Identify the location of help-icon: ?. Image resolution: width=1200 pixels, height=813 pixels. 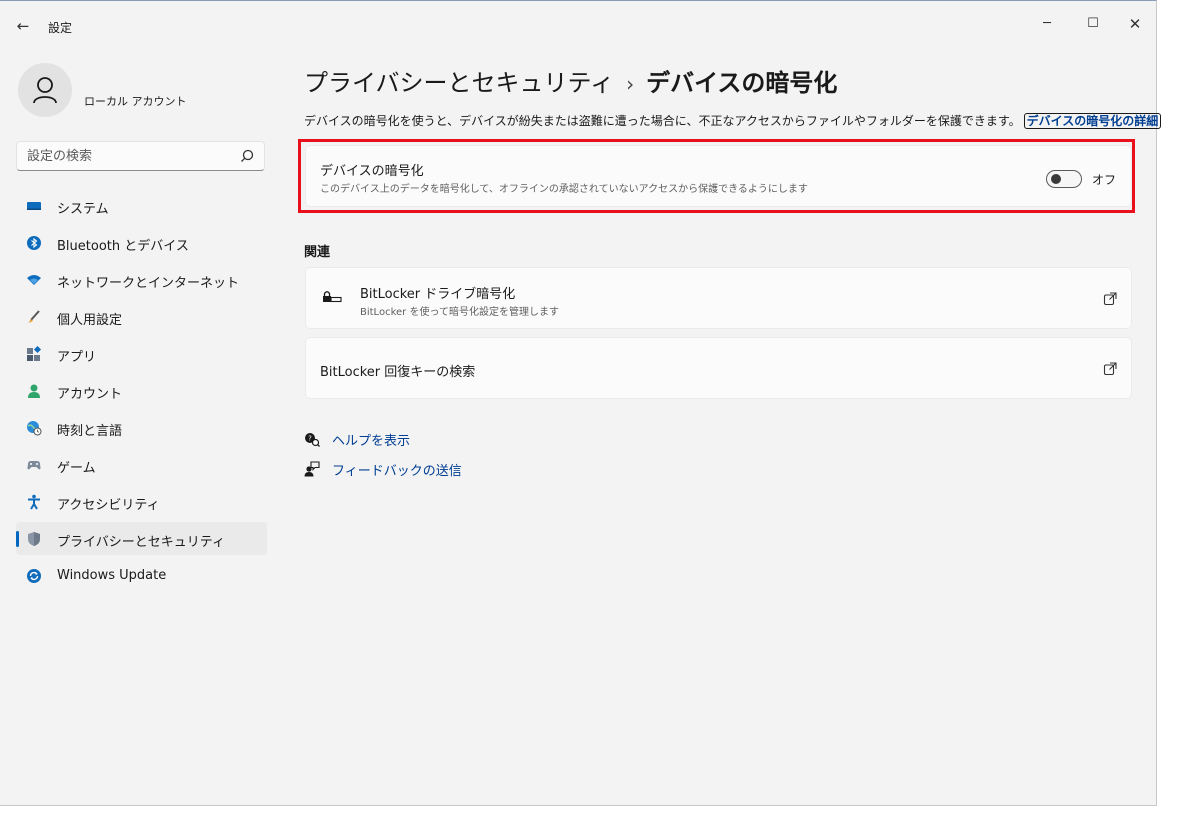
(312, 440).